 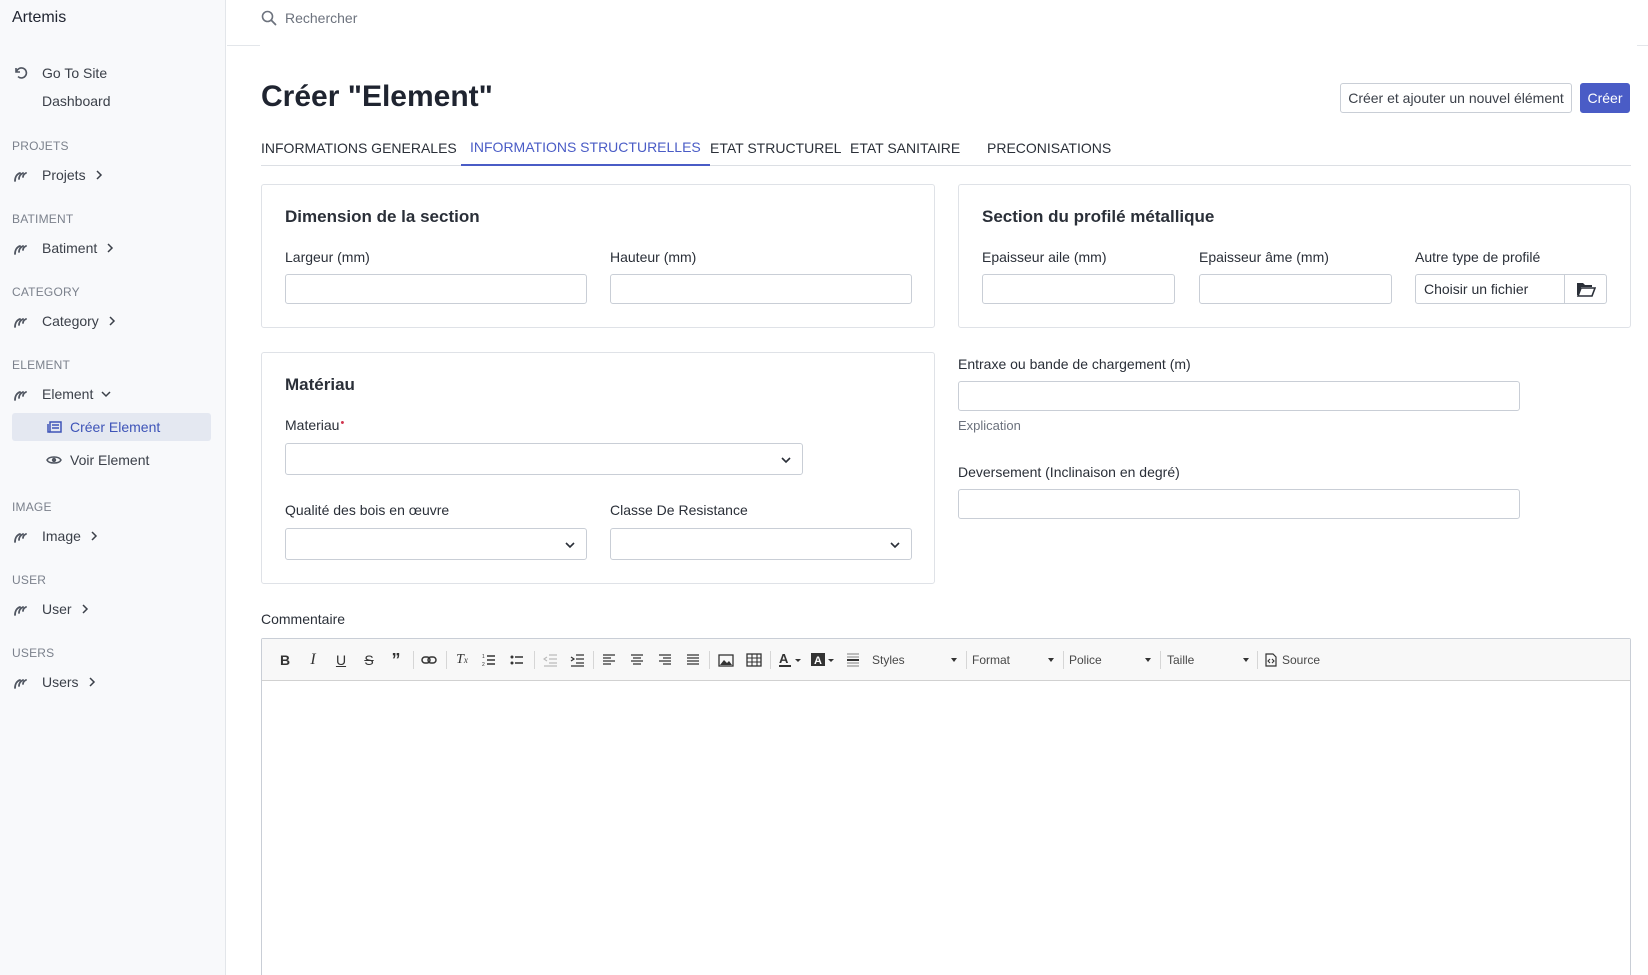 I want to click on nav-batiment-label: Batiment, so click(x=70, y=248).